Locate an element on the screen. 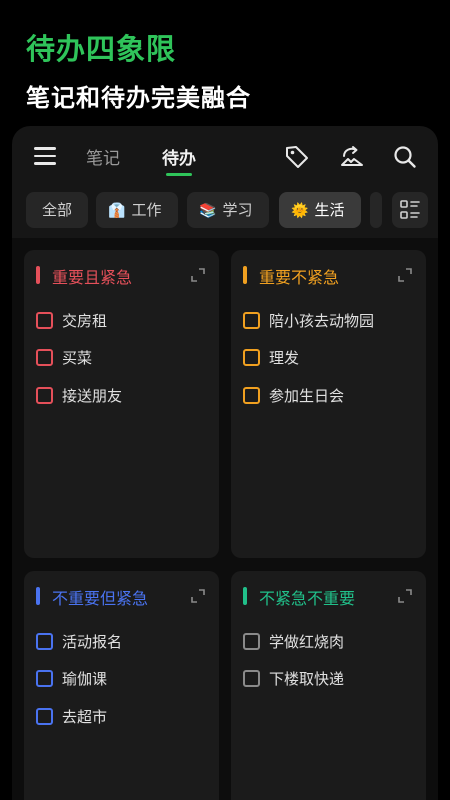 The image size is (450, 800). filter-chip-work: 👔 工作 is located at coordinates (137, 210).